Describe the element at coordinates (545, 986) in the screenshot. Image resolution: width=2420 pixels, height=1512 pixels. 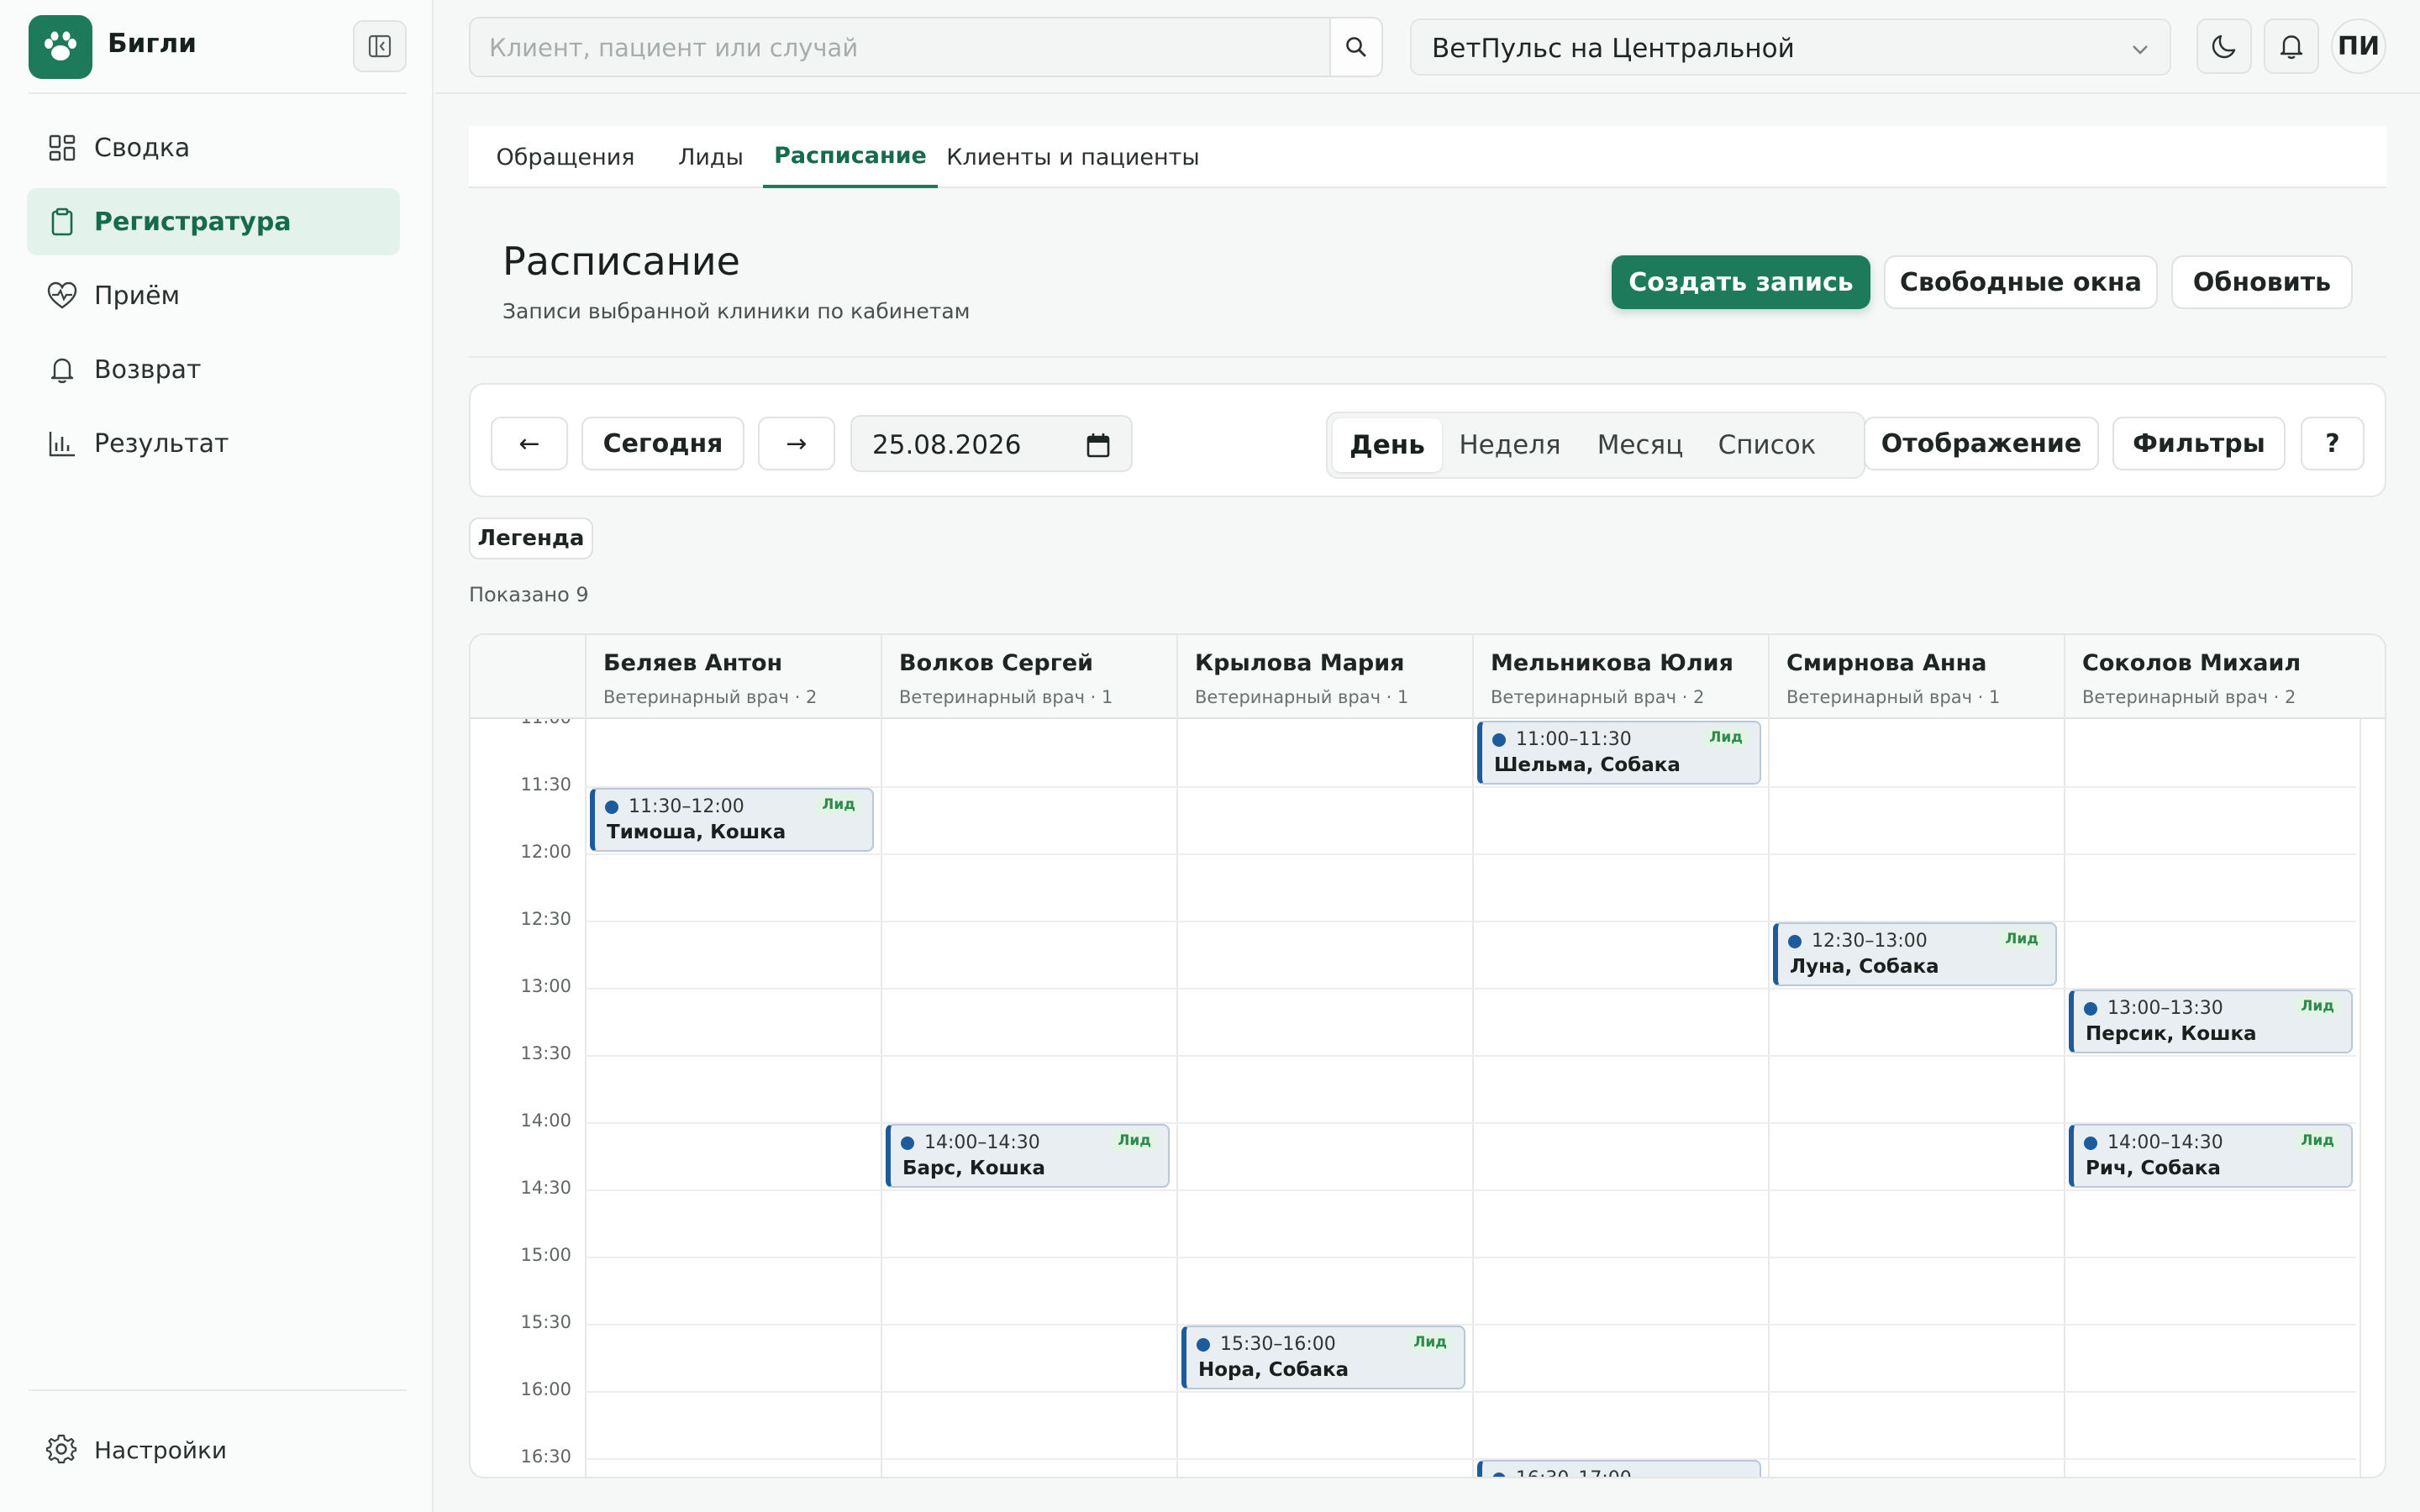
I see `time-label: 13:00` at that location.